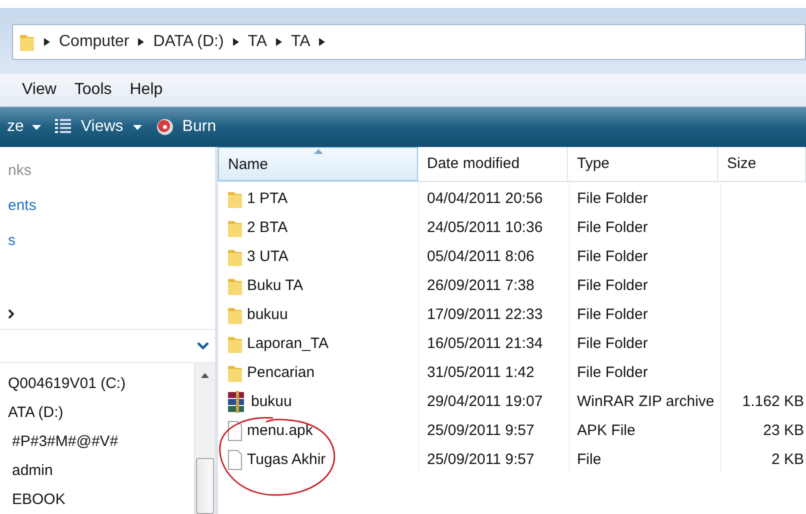  Describe the element at coordinates (783, 430) in the screenshot. I see `size-cell: 23 KB` at that location.